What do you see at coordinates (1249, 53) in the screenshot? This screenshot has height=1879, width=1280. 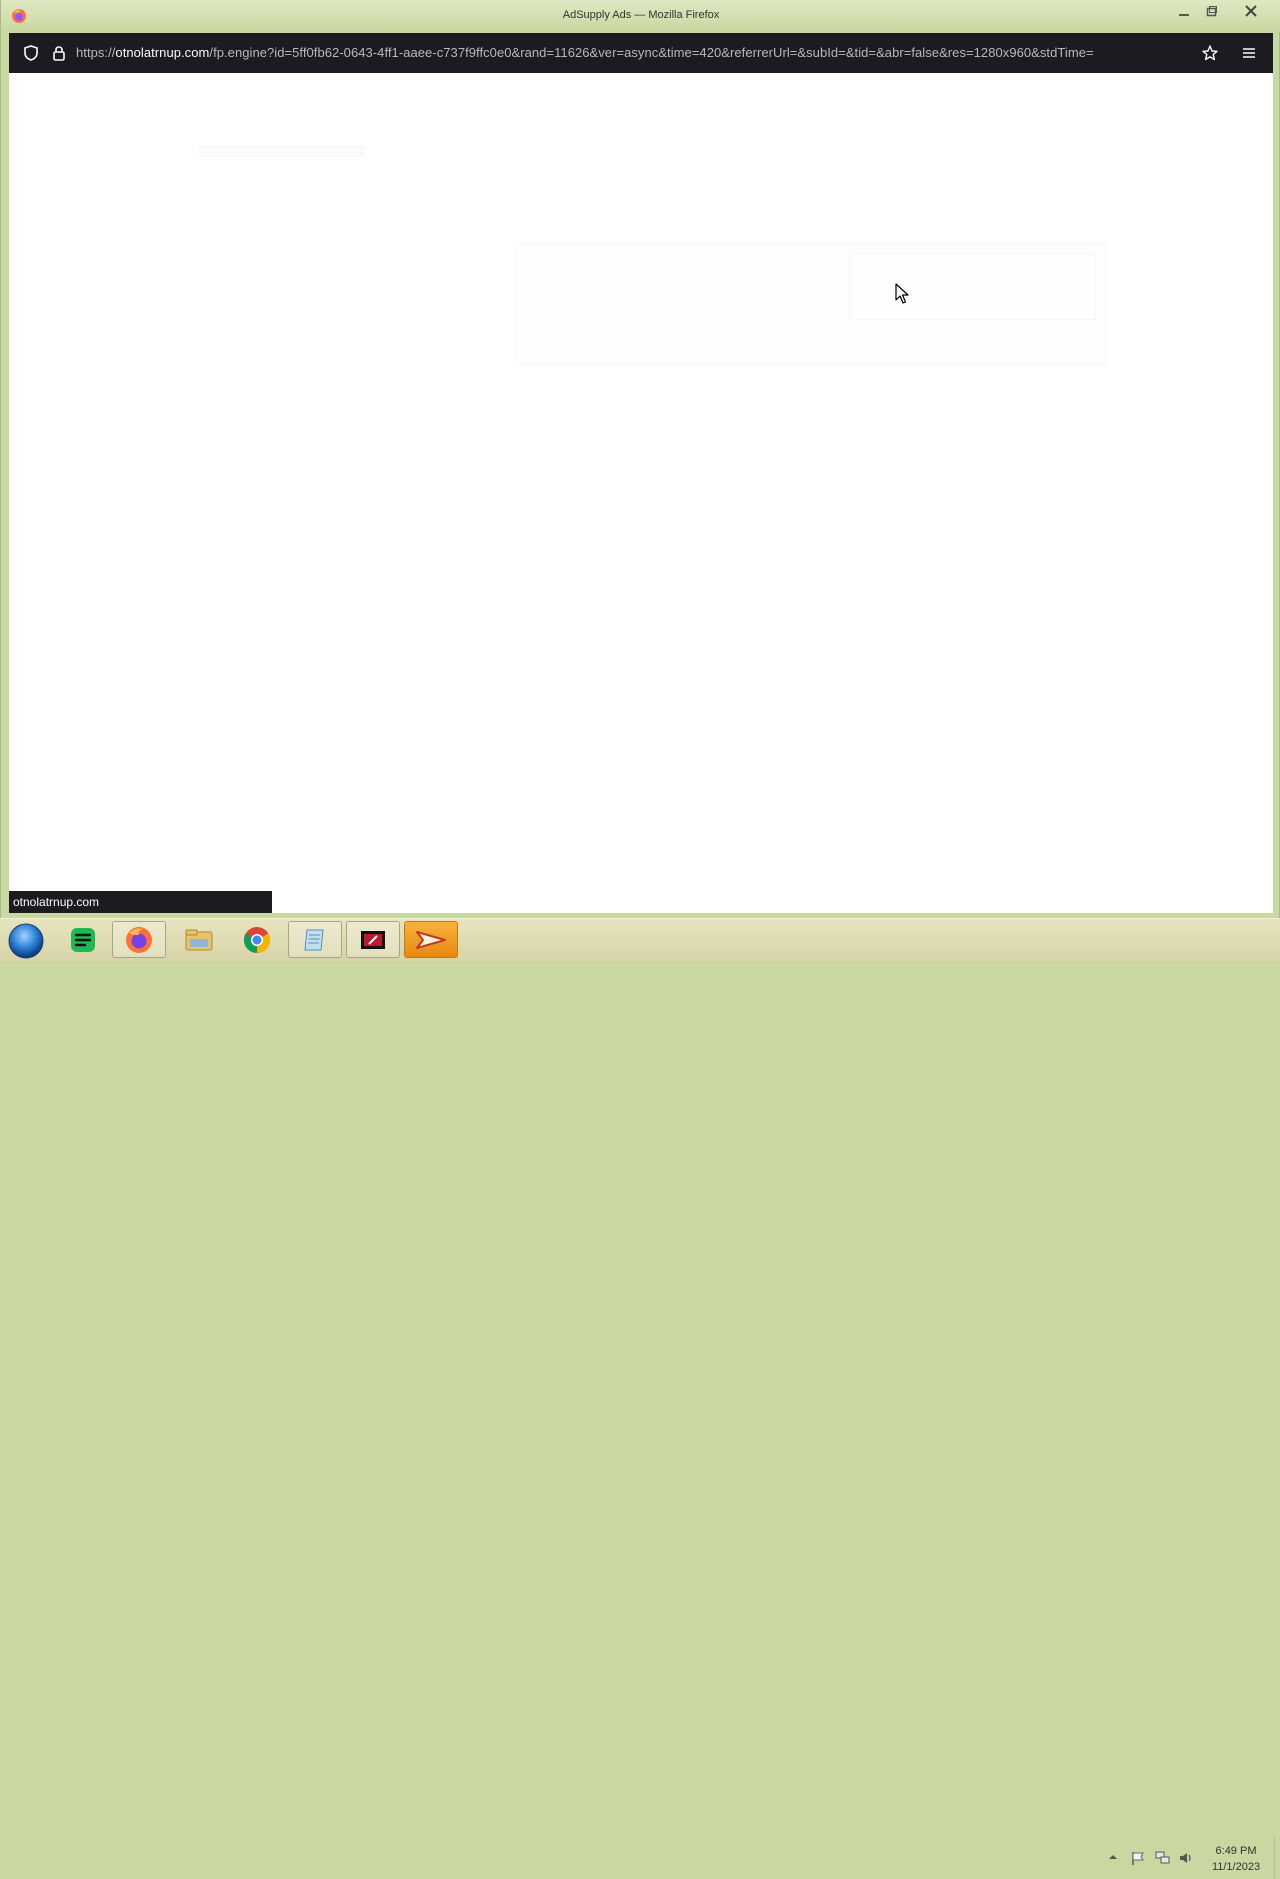 I see `hamburger-menu-icon` at bounding box center [1249, 53].